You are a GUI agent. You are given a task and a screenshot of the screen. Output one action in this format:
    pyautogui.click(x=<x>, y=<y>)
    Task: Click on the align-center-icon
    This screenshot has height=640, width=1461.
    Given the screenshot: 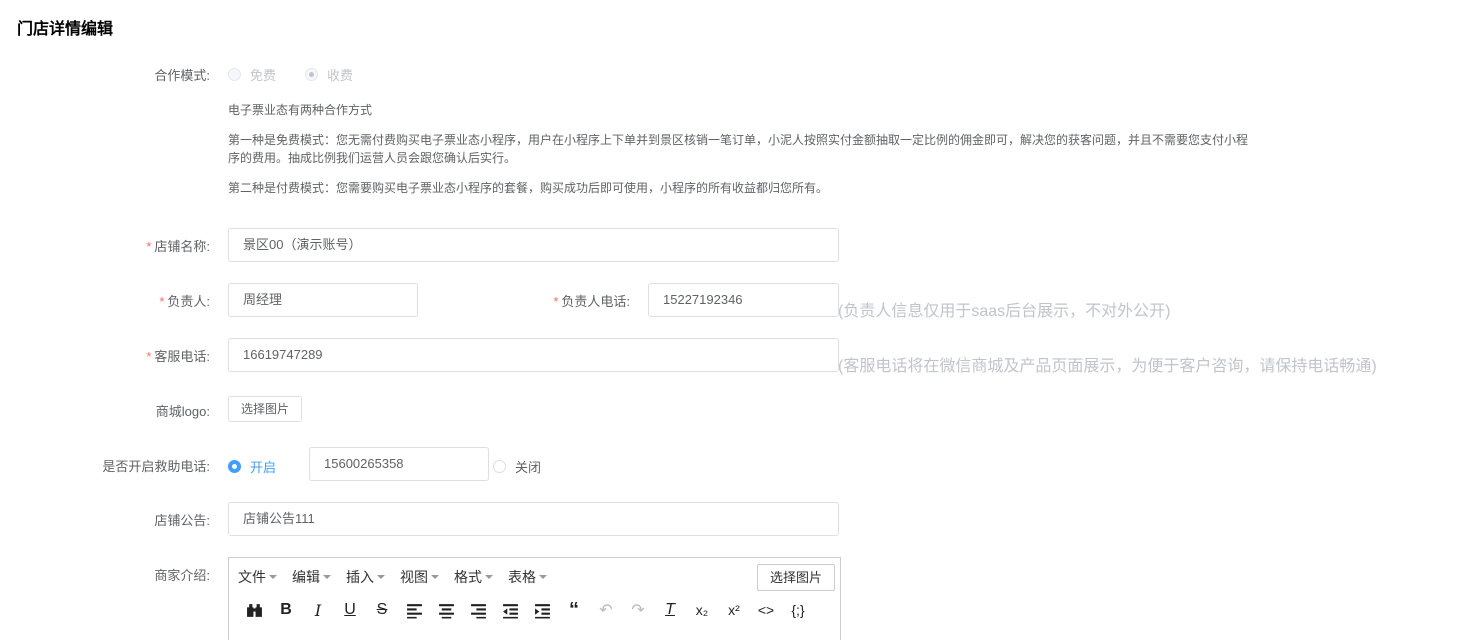 What is the action you would take?
    pyautogui.click(x=446, y=610)
    